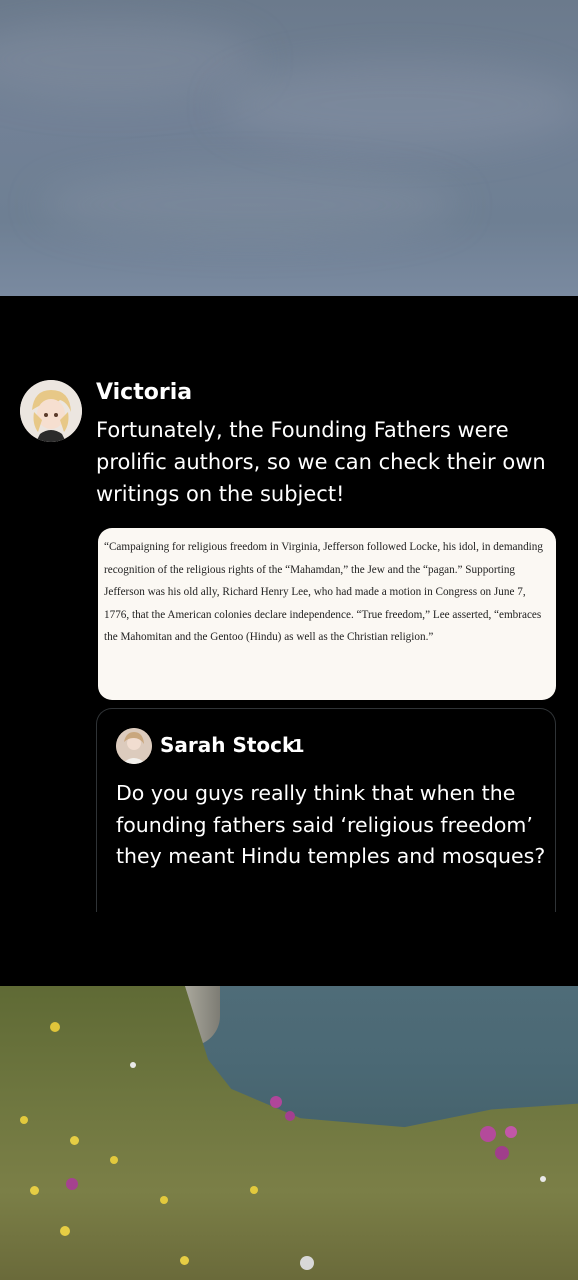 The image size is (578, 1280). I want to click on author-avatar, so click(51, 411).